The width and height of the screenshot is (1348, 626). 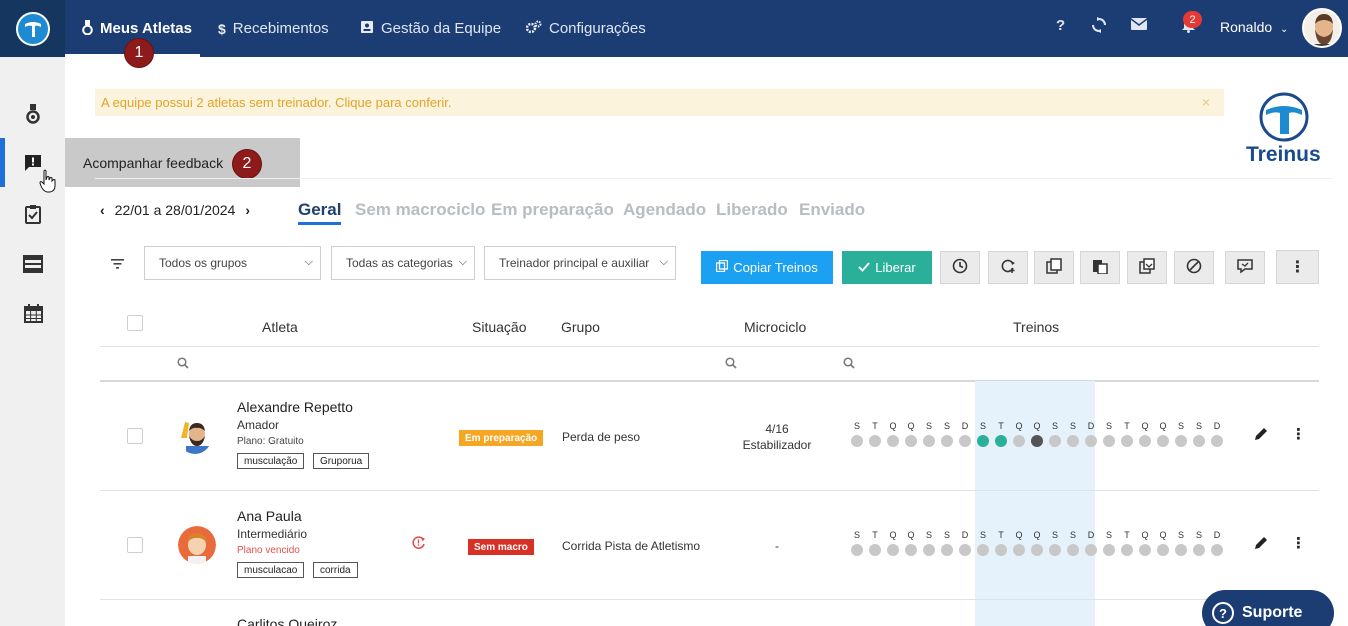 What do you see at coordinates (280, 327) in the screenshot?
I see `header-athlete: Atleta` at bounding box center [280, 327].